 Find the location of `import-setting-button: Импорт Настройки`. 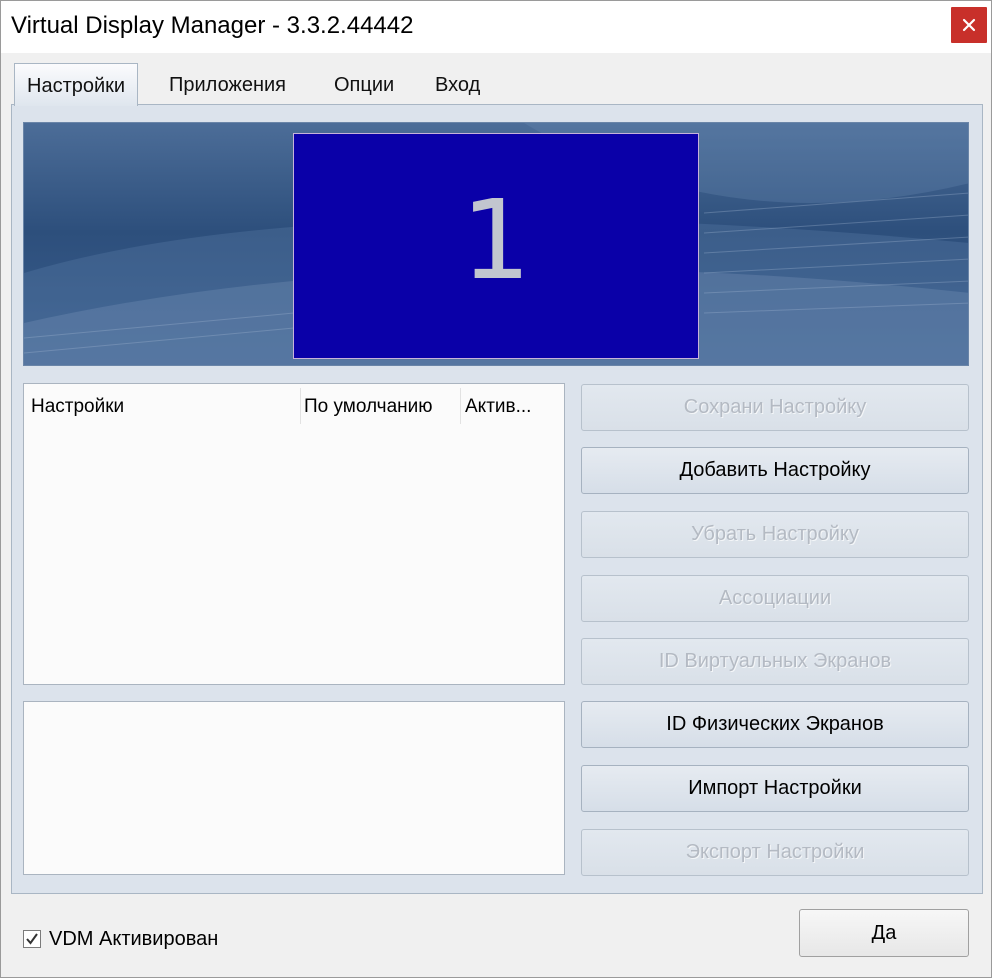

import-setting-button: Импорт Настройки is located at coordinates (775, 788).